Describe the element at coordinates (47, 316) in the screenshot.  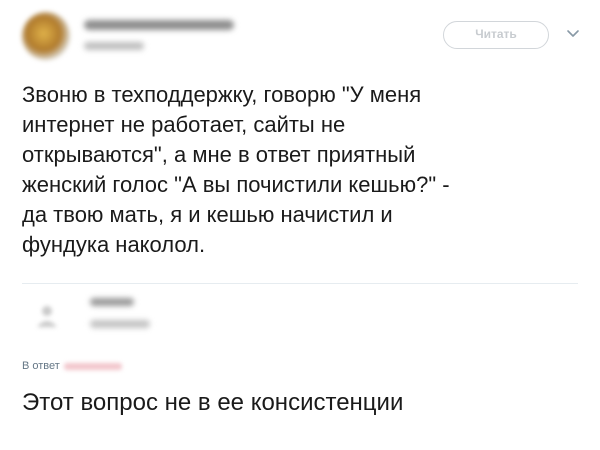
I see `reply-avatar` at that location.